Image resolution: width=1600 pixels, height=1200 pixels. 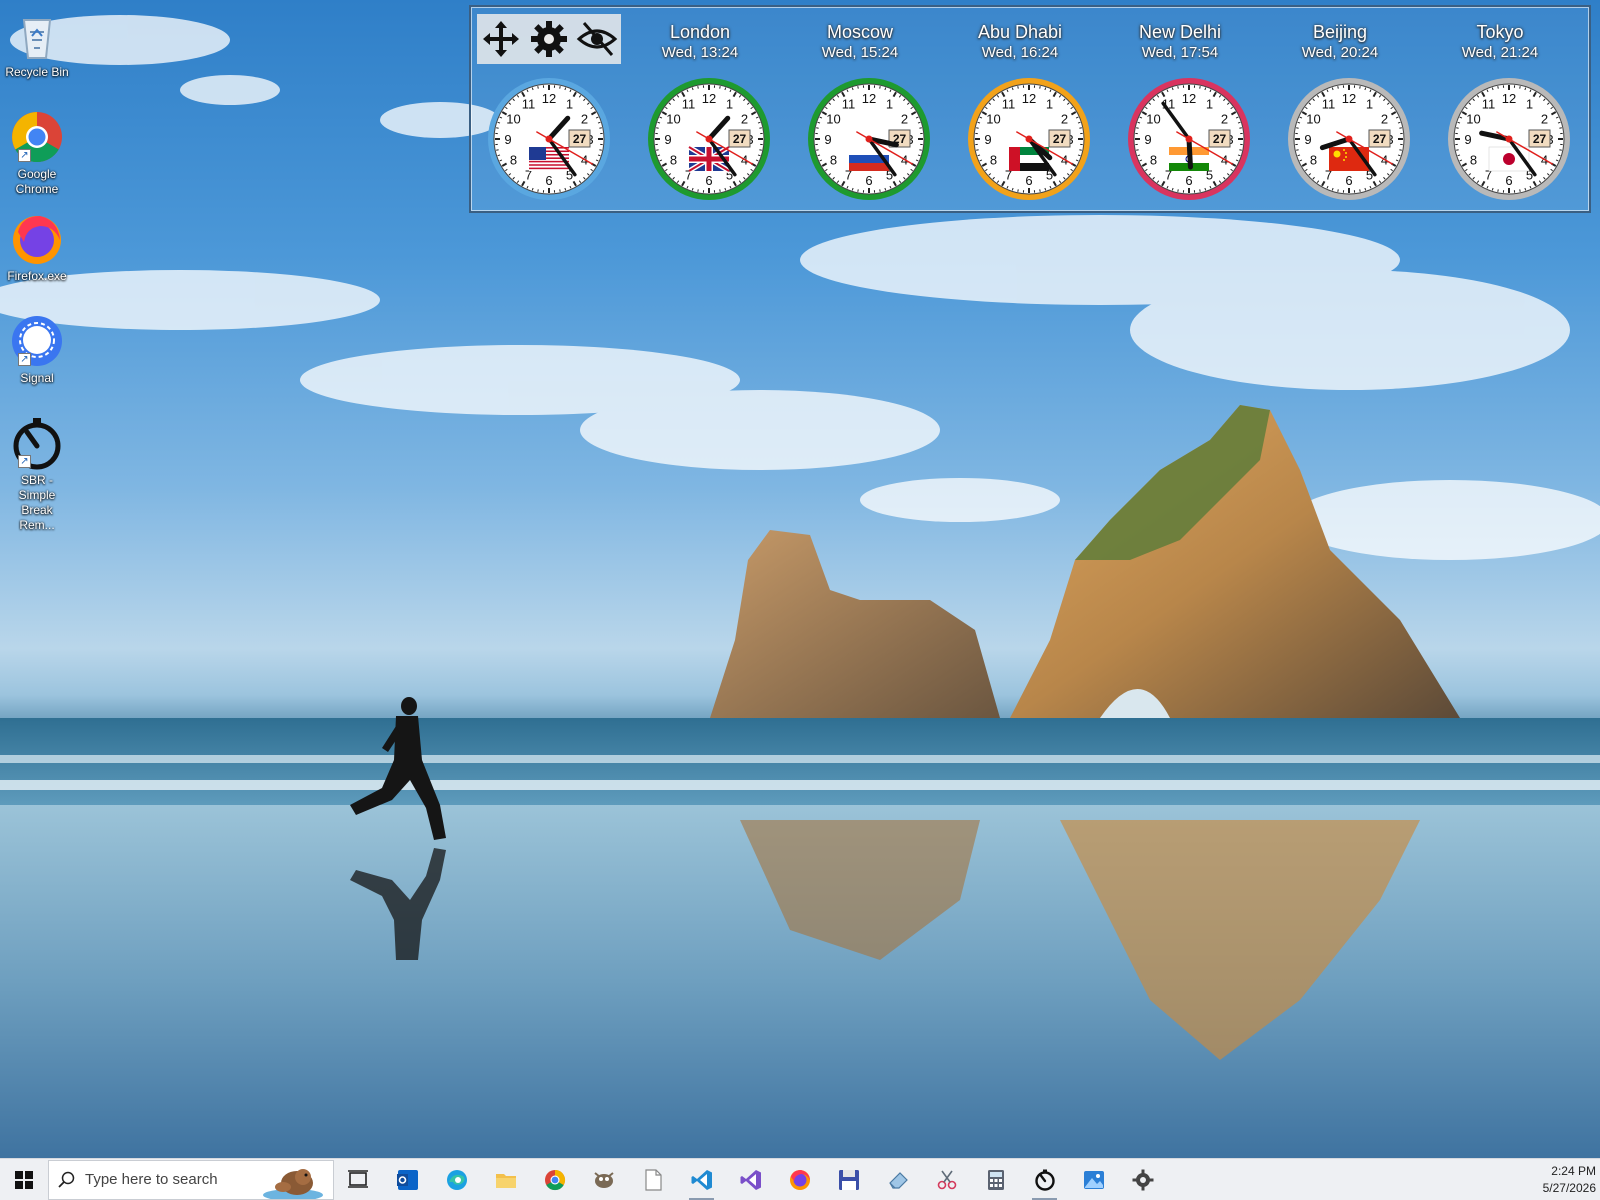 I want to click on firefox-icon, so click(x=37, y=239).